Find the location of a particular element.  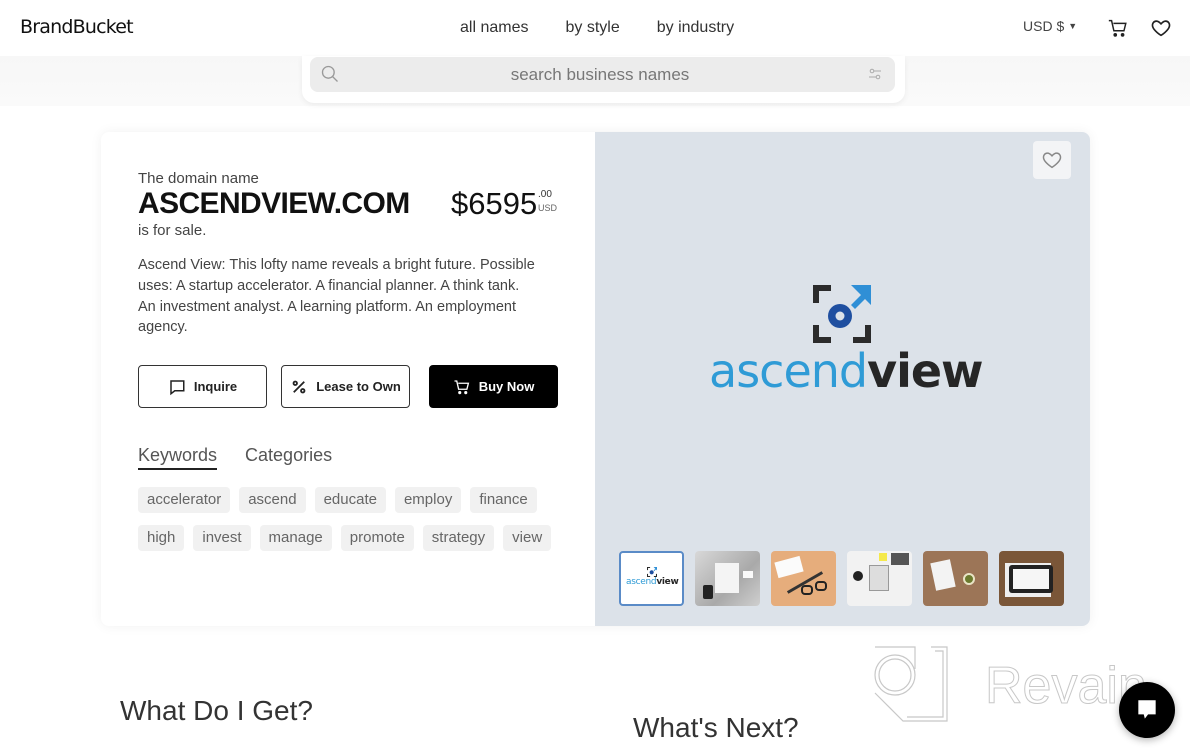

search-bar is located at coordinates (602, 74).